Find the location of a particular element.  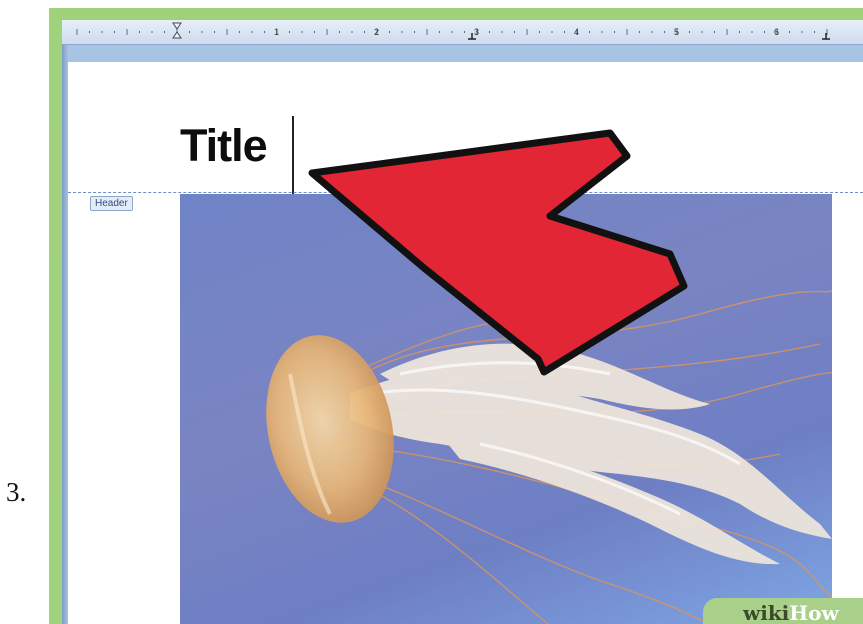

header-tag: Header is located at coordinates (111, 203).